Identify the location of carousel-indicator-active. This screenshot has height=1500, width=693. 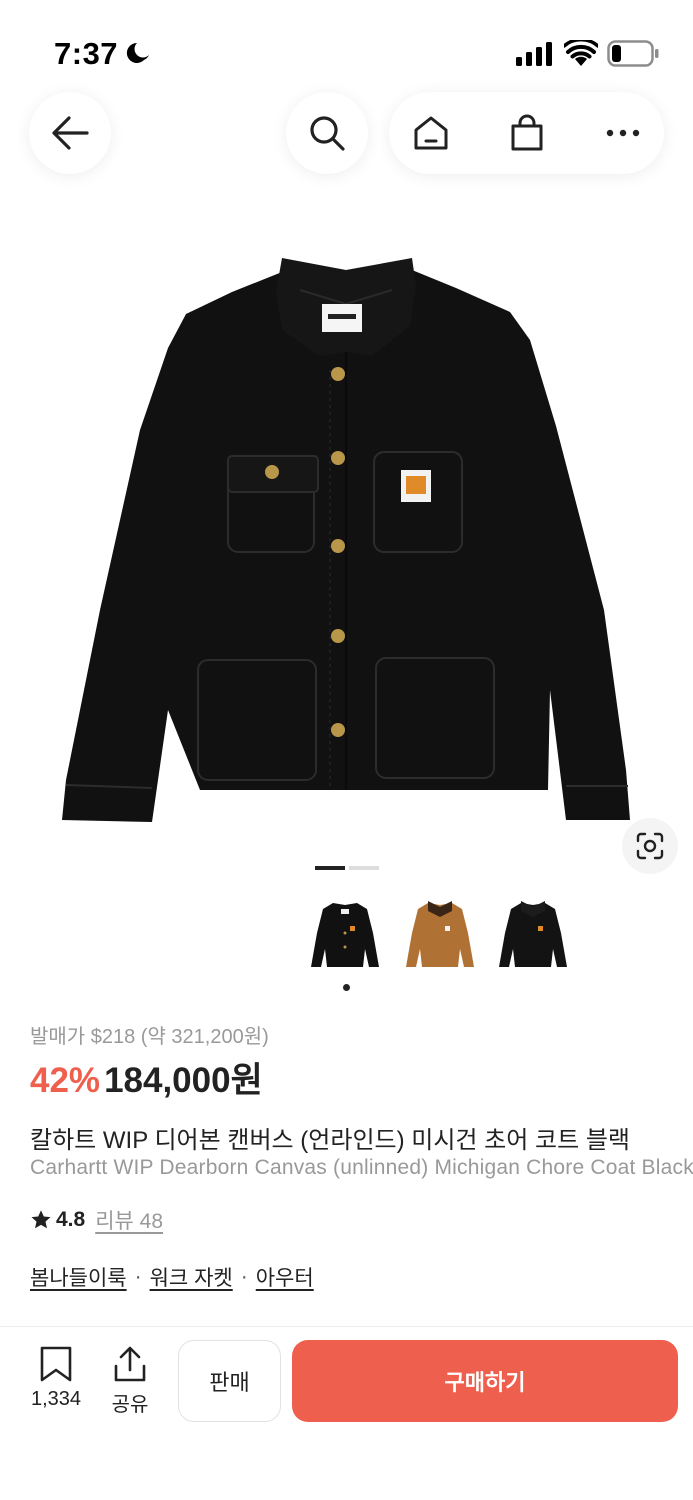
(330, 868).